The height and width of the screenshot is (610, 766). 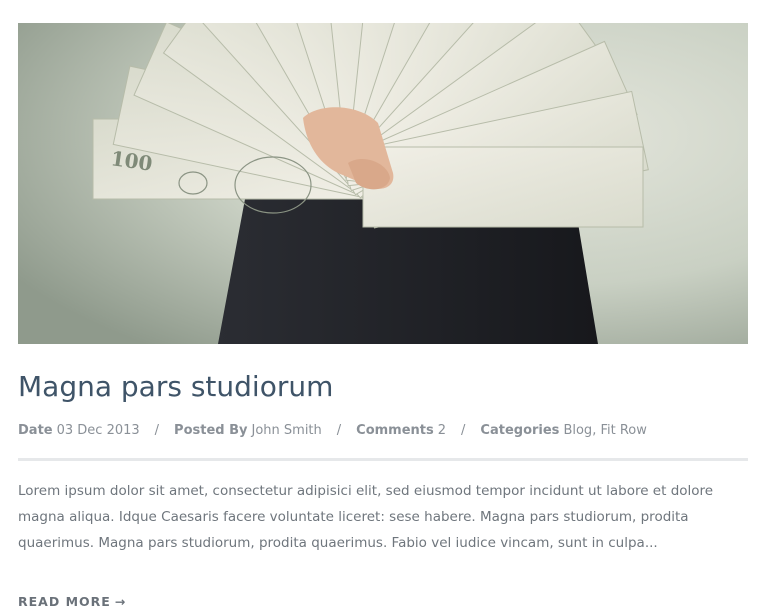 What do you see at coordinates (383, 387) in the screenshot?
I see `post-title: Magna pars studiorum` at bounding box center [383, 387].